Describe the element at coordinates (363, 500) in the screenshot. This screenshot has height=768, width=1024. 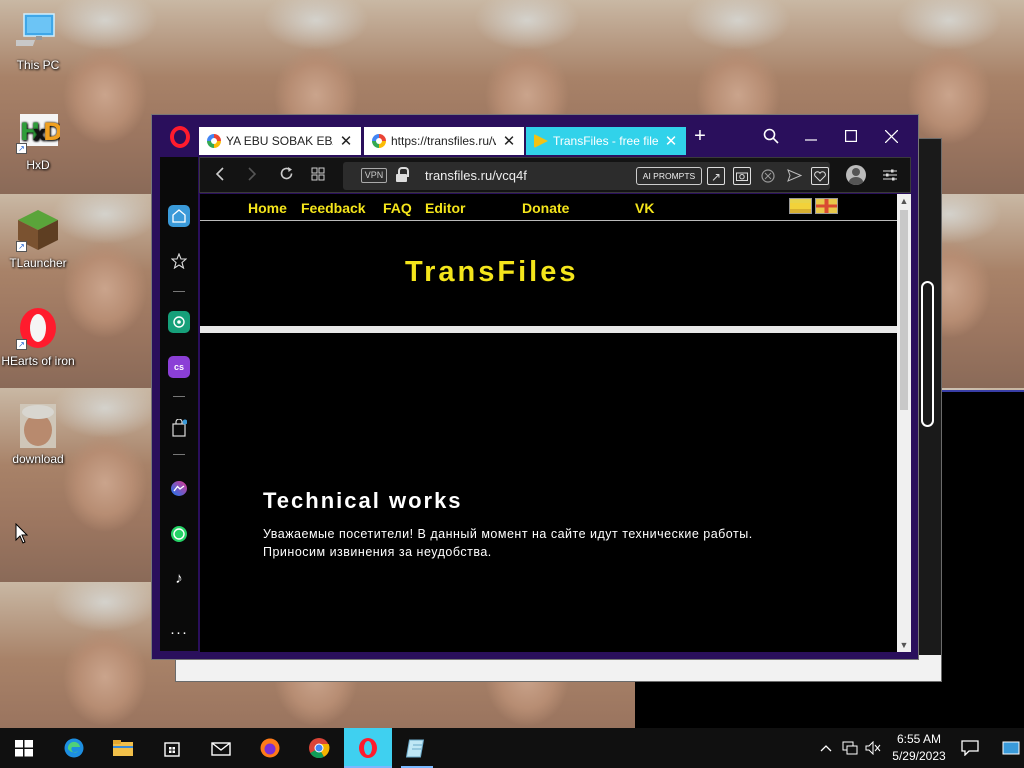
I see `notice-heading: Technical works` at that location.